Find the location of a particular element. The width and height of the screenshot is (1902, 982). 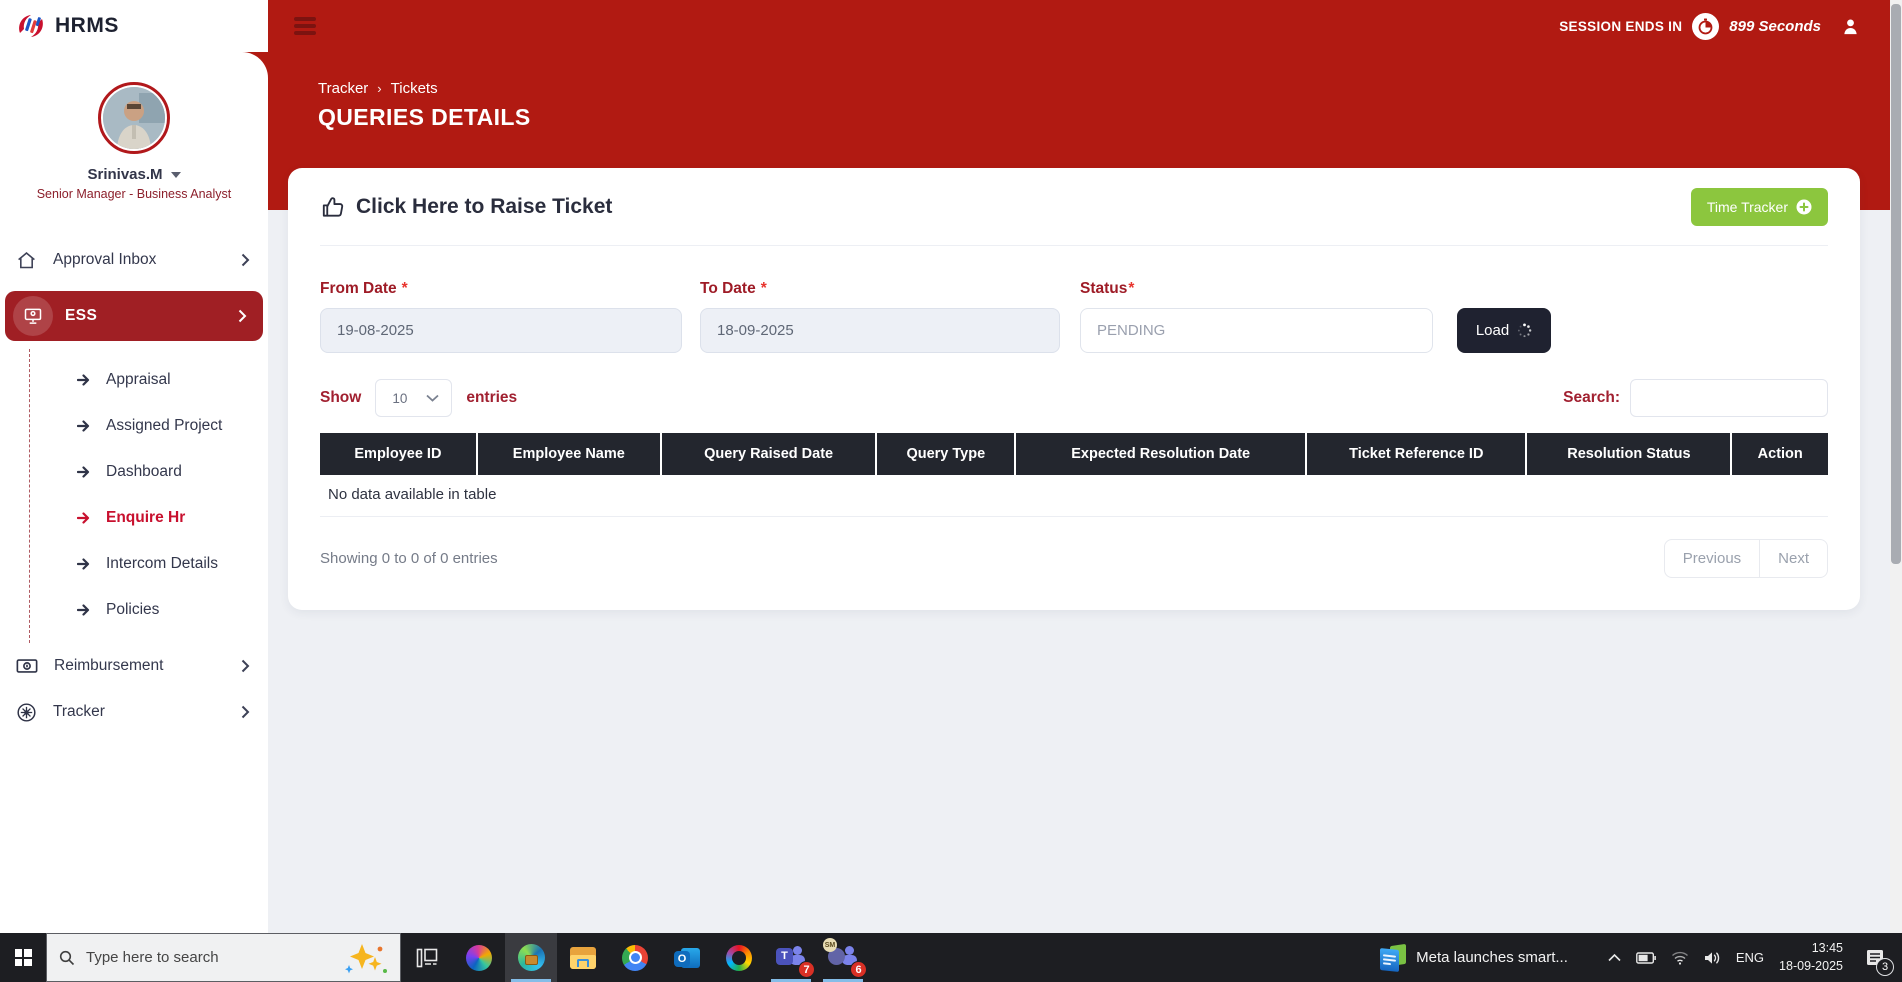

submenu-item-dashboard: Dashboard is located at coordinates (149, 472).